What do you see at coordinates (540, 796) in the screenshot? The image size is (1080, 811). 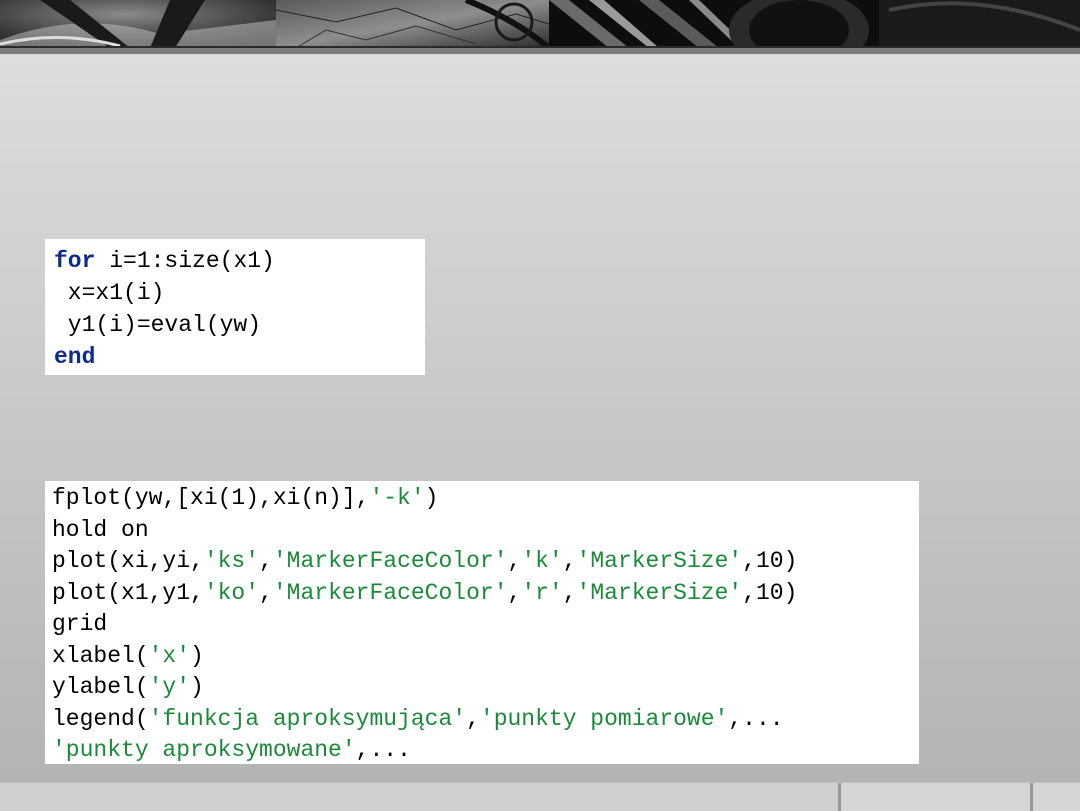 I see `footer-bar` at bounding box center [540, 796].